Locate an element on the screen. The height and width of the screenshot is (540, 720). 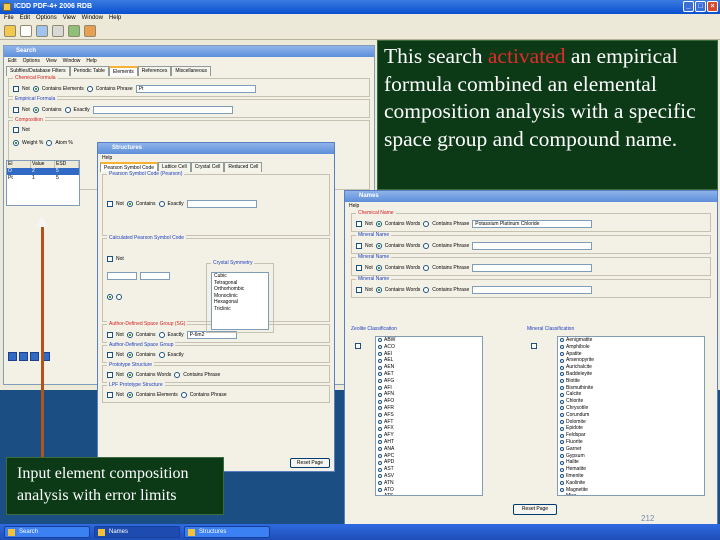
prev-page-icon is located at coordinates (23, 356).